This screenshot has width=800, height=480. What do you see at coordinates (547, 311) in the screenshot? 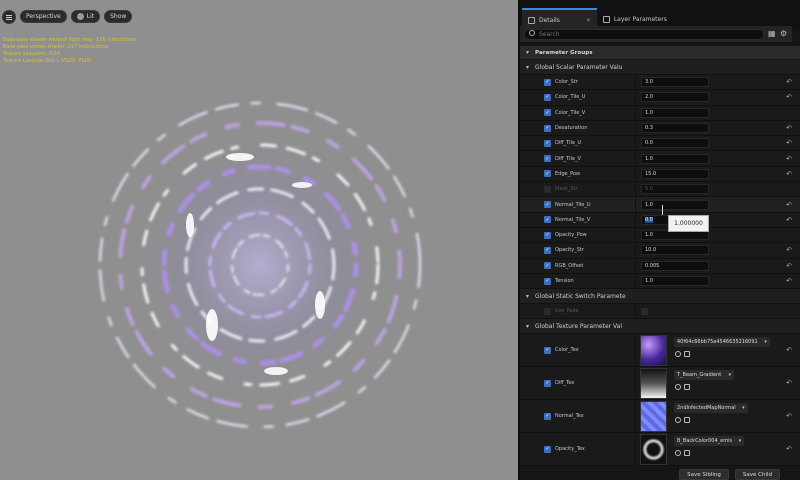
I see `switch-override-checkbox` at bounding box center [547, 311].